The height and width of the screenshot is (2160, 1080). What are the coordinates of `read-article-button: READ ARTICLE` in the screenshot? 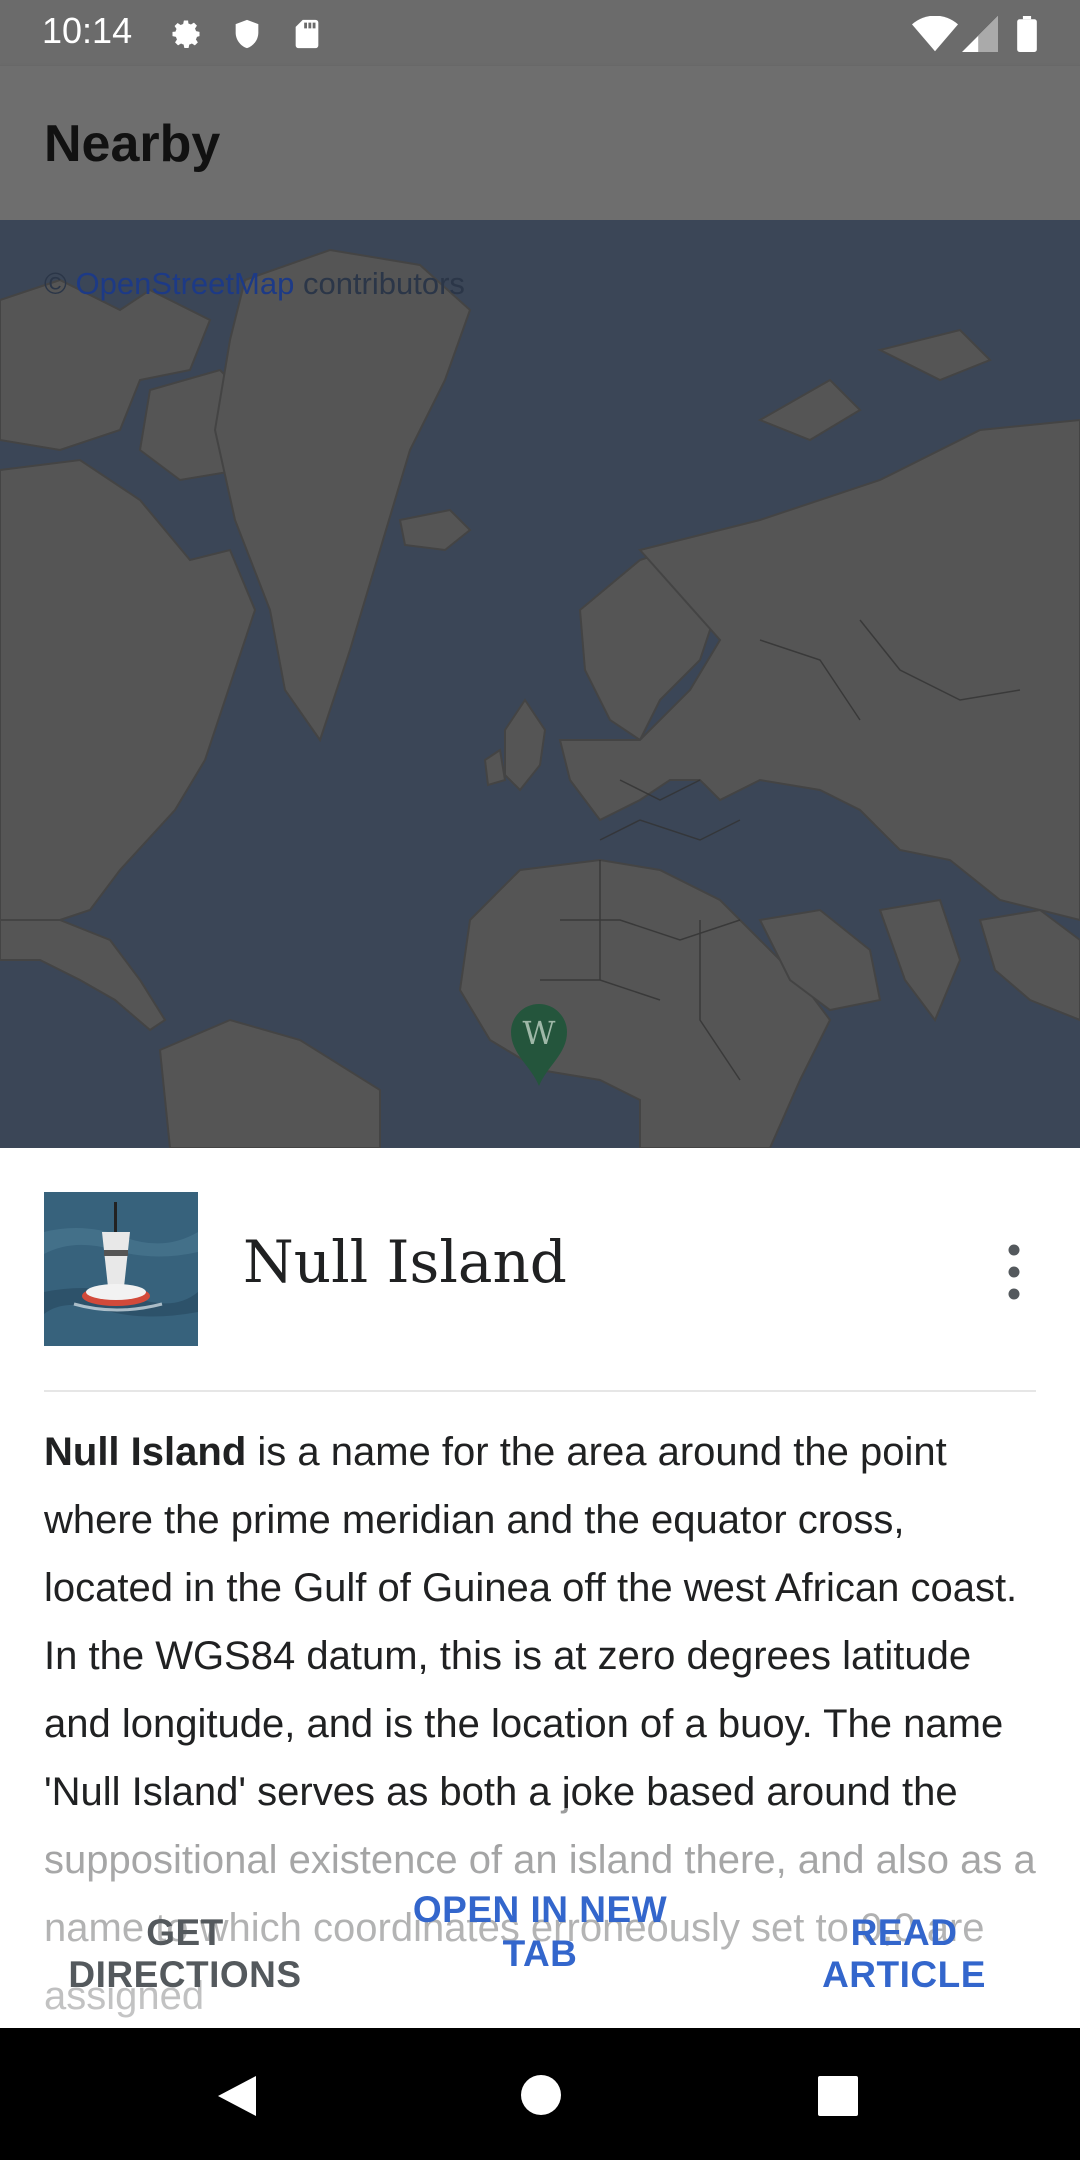 It's located at (904, 1954).